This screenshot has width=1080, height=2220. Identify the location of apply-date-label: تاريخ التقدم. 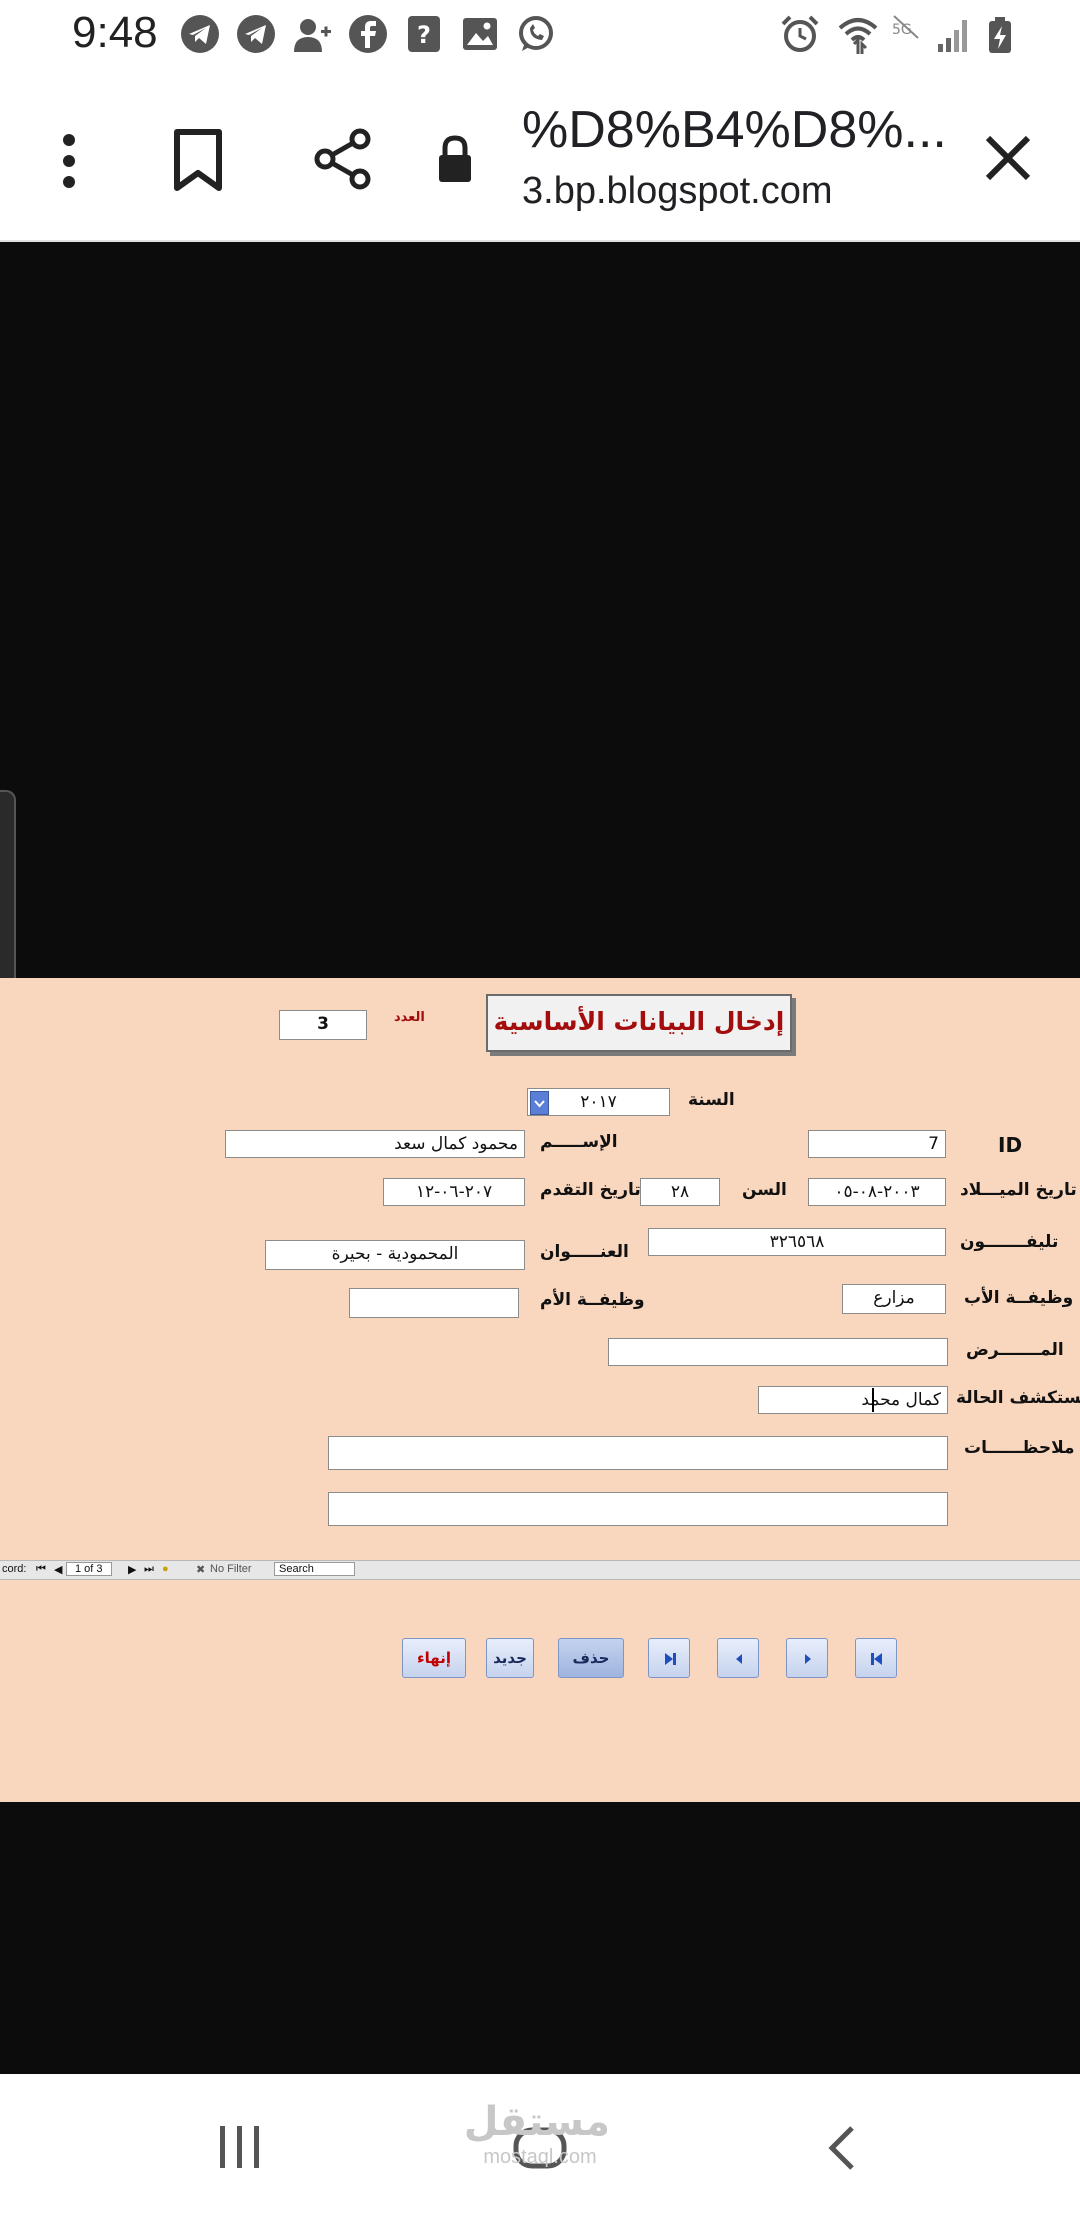
(590, 1190).